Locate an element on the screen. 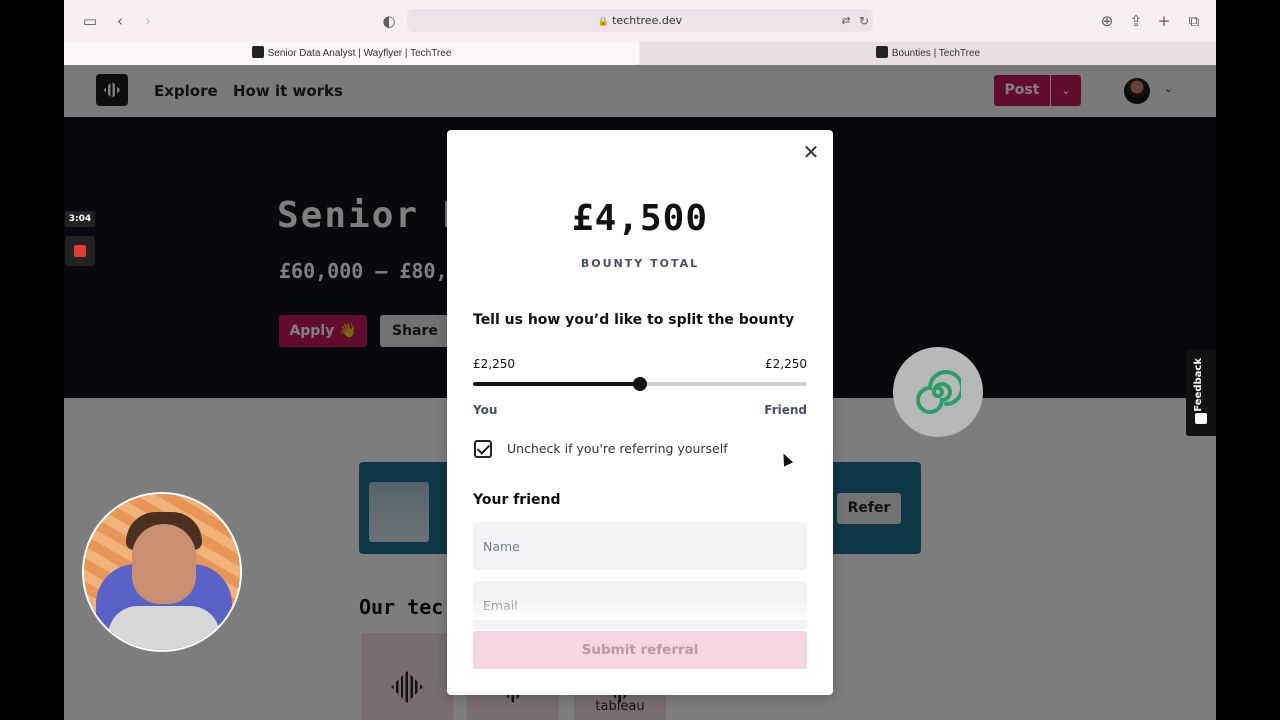 This screenshot has width=1280, height=720. your-friend-heading: Your friend is located at coordinates (517, 500).